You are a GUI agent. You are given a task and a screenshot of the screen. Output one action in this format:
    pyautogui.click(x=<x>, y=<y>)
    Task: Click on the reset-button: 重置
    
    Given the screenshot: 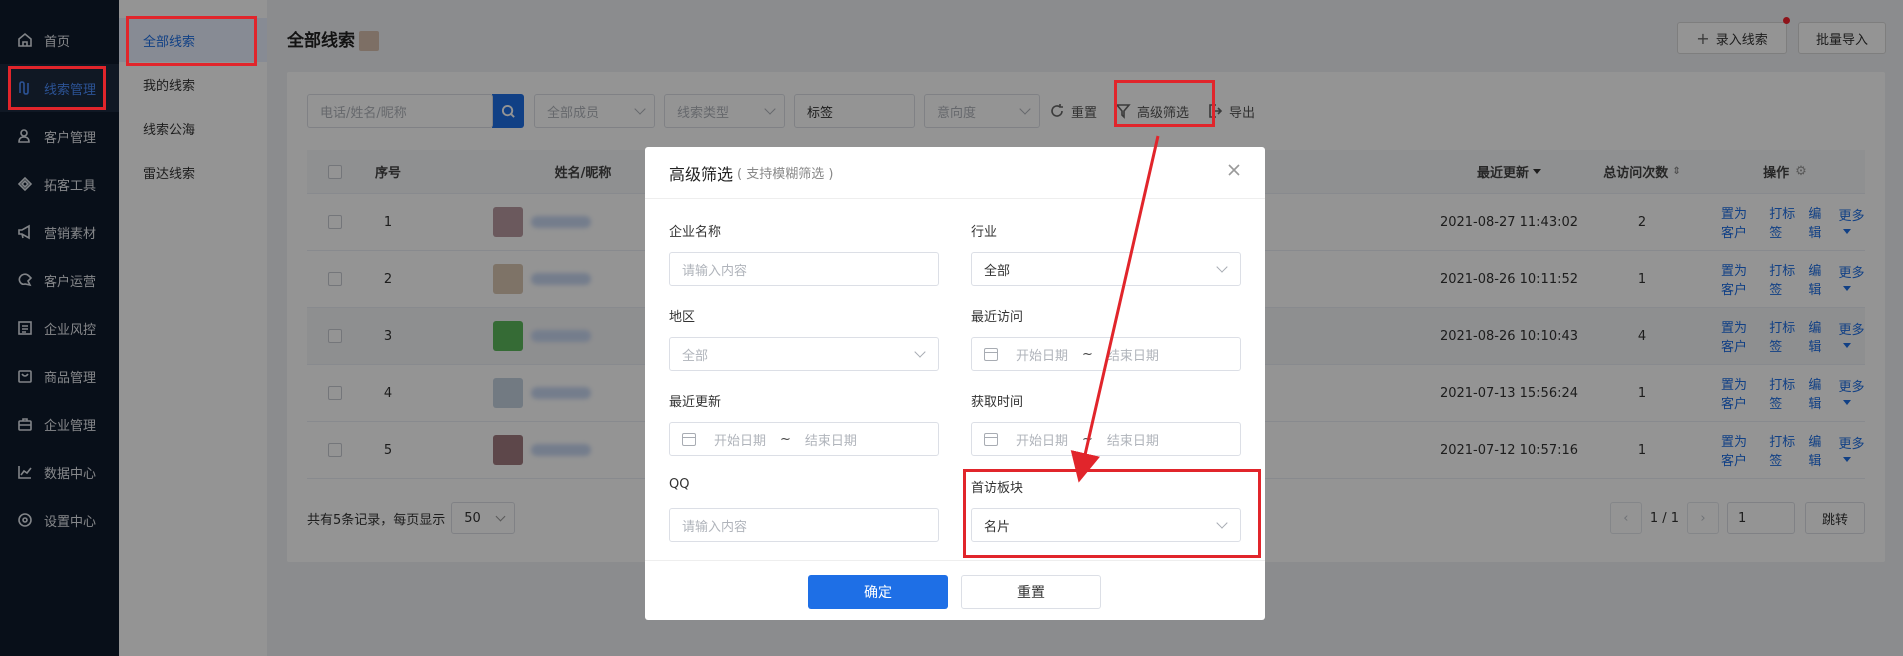 What is the action you would take?
    pyautogui.click(x=1031, y=592)
    